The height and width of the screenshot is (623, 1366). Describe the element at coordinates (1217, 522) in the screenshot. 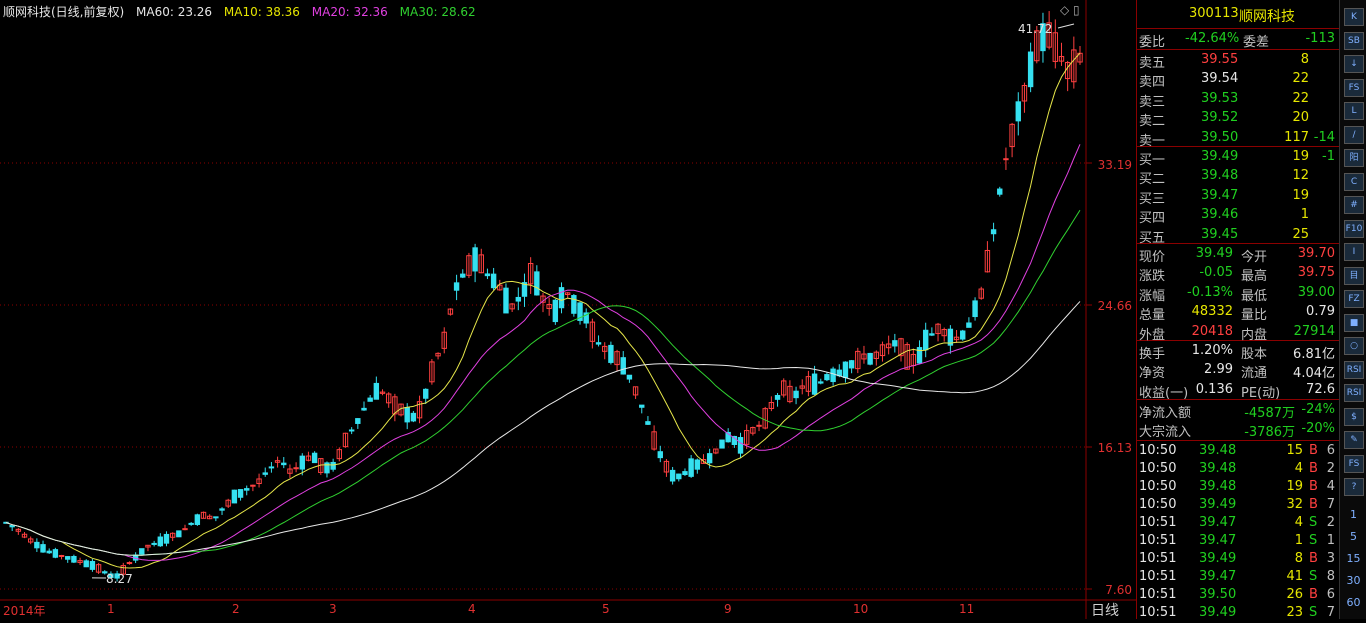

I see `tick-price: 39.47` at that location.